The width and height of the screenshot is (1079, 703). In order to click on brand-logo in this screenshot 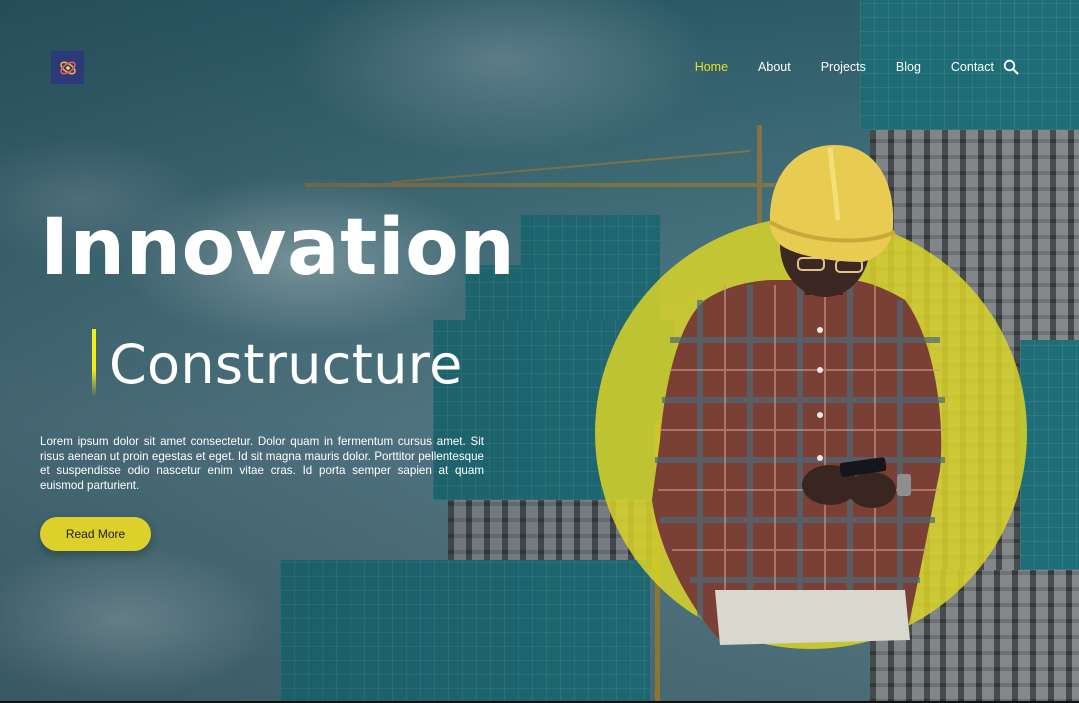, I will do `click(67, 67)`.